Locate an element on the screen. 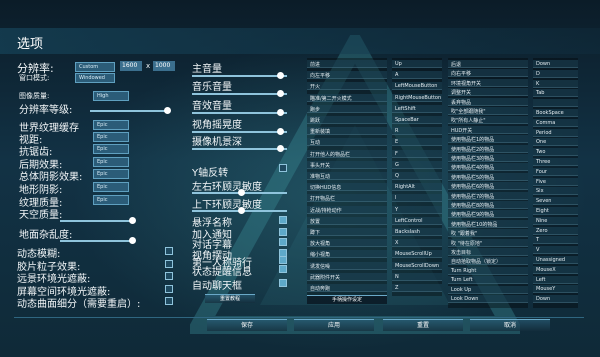 The height and width of the screenshot is (357, 600). action-label: 事头开关 is located at coordinates (320, 165).